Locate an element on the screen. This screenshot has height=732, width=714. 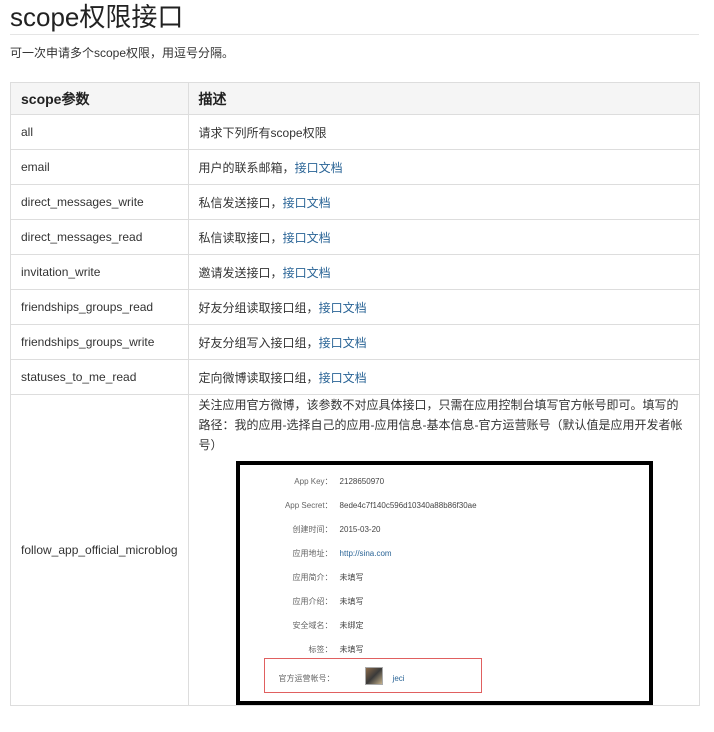
description-cell: 私信读取接口，接口文档 is located at coordinates (443, 237).